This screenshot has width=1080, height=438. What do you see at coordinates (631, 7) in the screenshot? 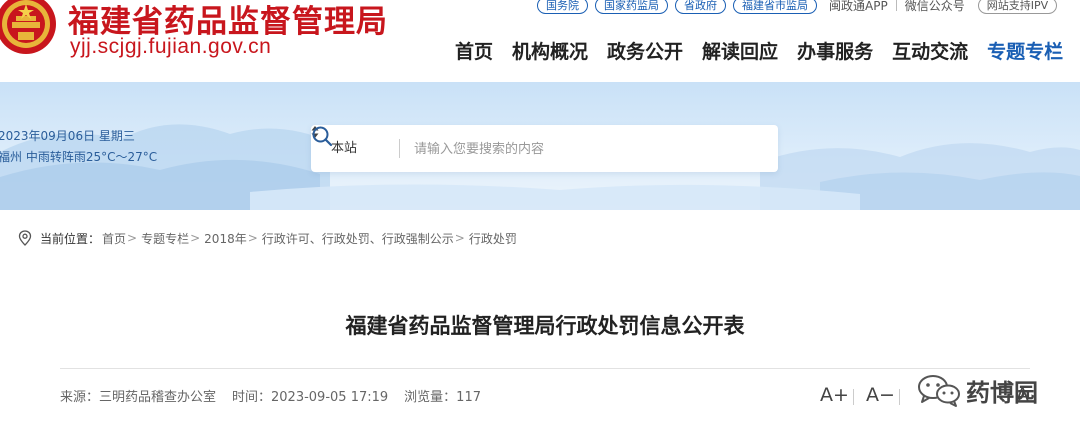
I see `top-link-nmpa: 国家药监局` at bounding box center [631, 7].